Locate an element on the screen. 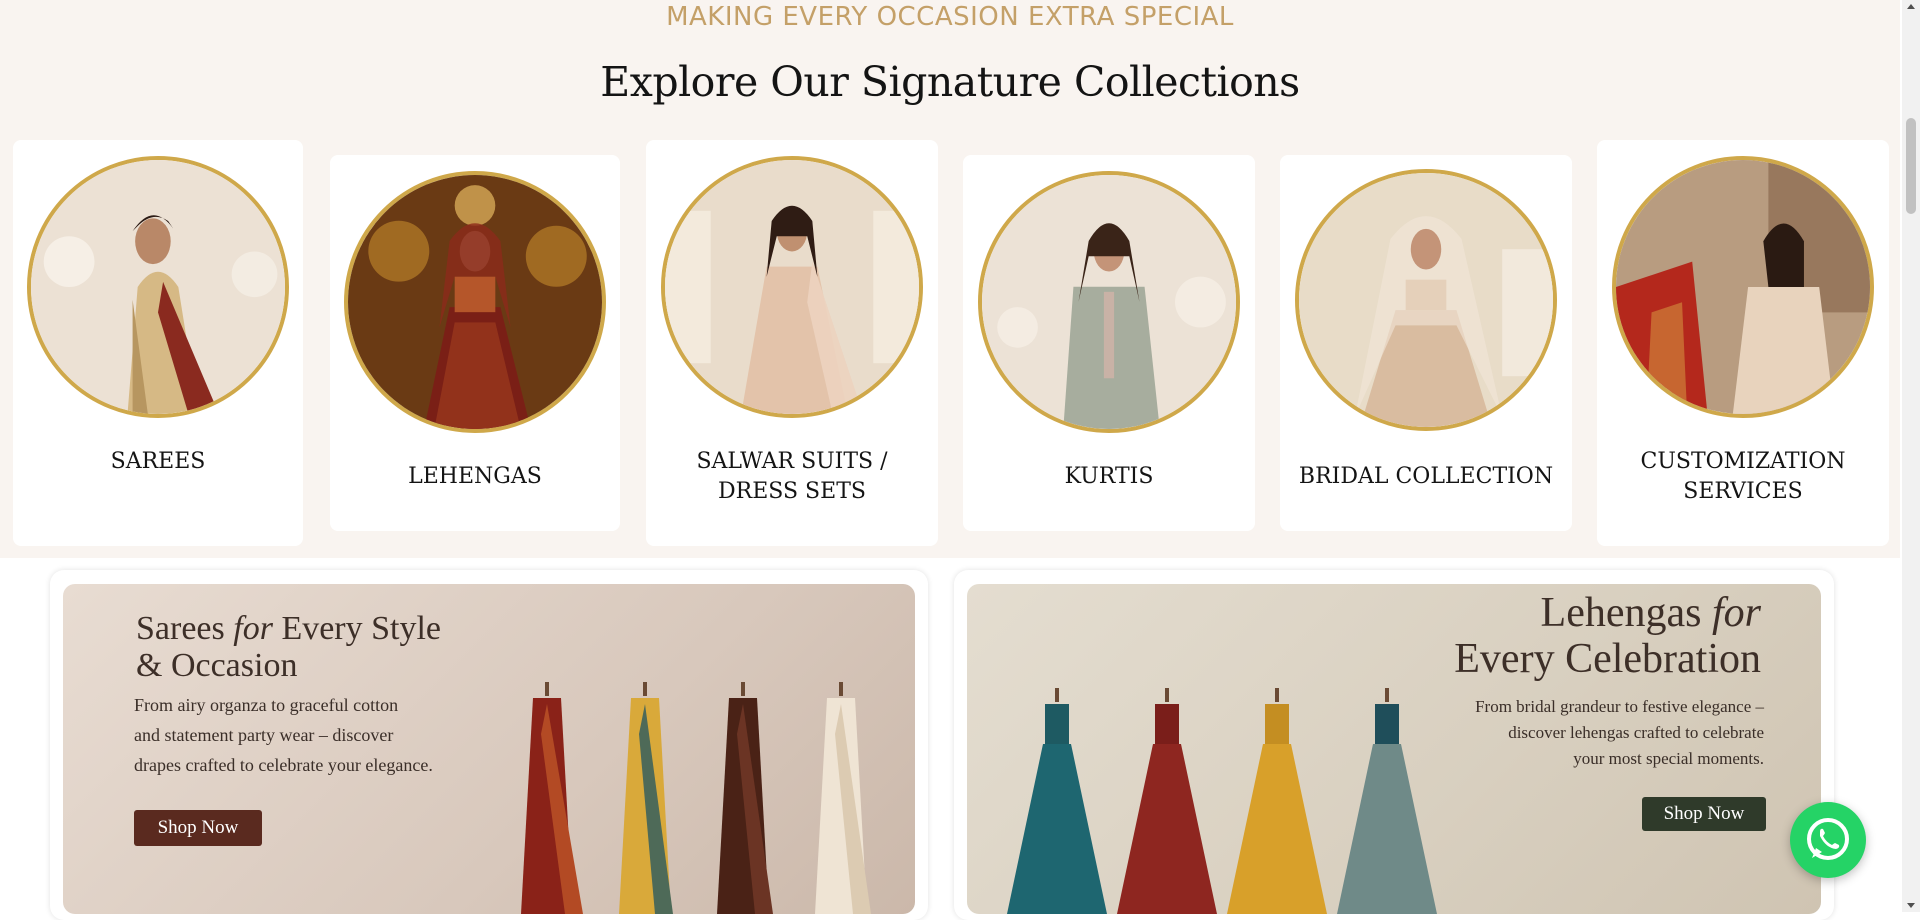 This screenshot has width=1920, height=920. collection-card-bridal: BRIDAL COLLECTION is located at coordinates (1426, 343).